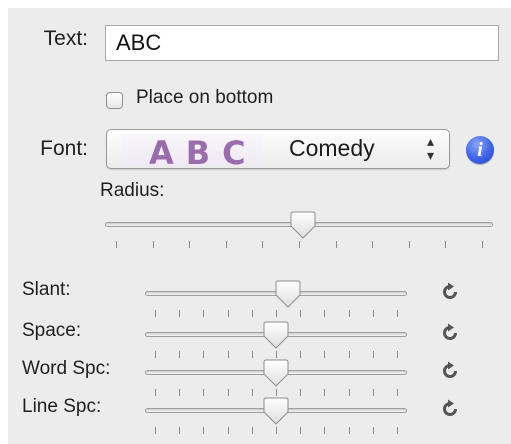  I want to click on font-name: Comedy, so click(332, 148).